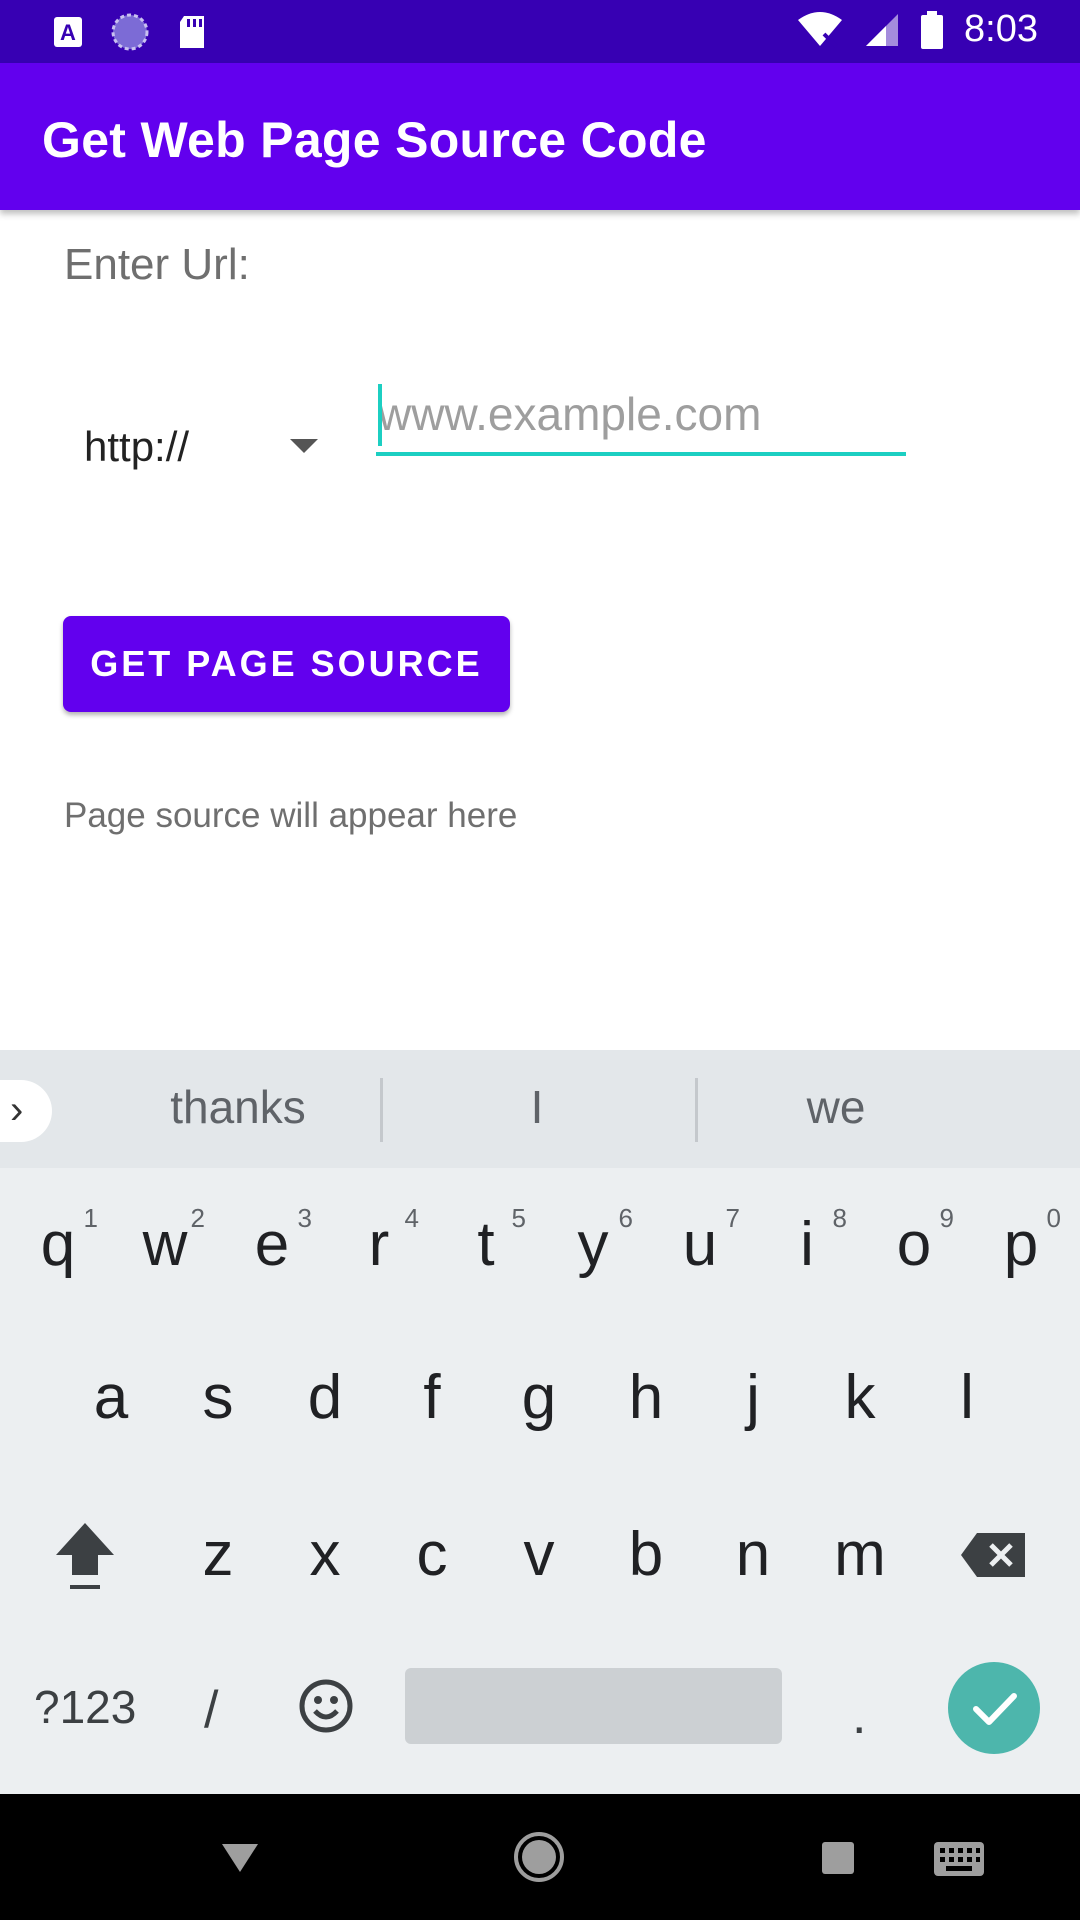 The image size is (1080, 1920). I want to click on key-m: m, so click(860, 1555).